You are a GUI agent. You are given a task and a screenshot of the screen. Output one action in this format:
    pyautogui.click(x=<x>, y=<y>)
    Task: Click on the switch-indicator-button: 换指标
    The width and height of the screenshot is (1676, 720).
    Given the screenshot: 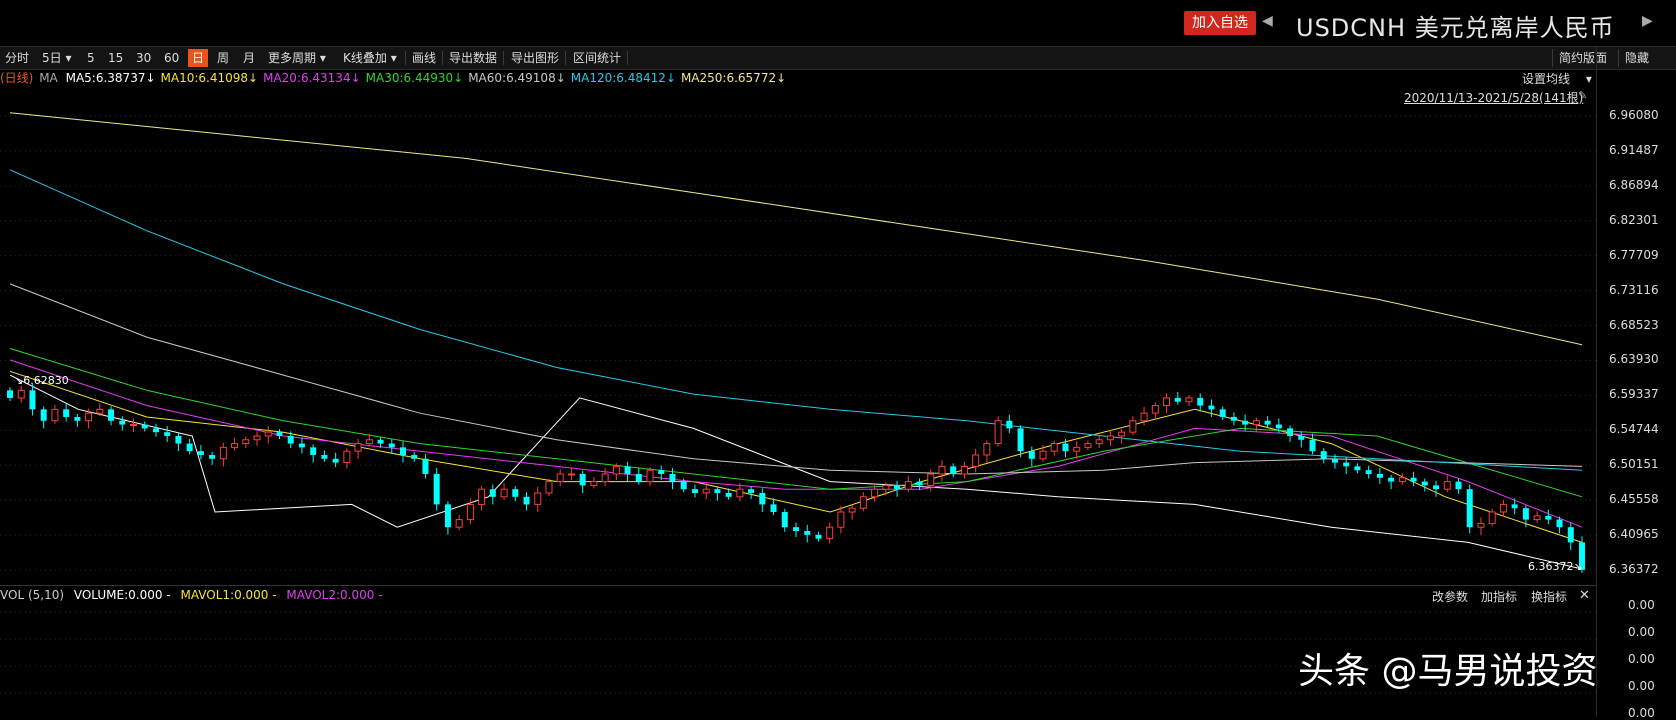 What is the action you would take?
    pyautogui.click(x=1549, y=596)
    